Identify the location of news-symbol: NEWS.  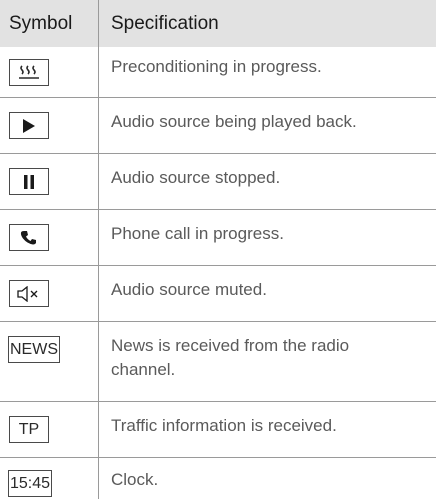
(34, 349).